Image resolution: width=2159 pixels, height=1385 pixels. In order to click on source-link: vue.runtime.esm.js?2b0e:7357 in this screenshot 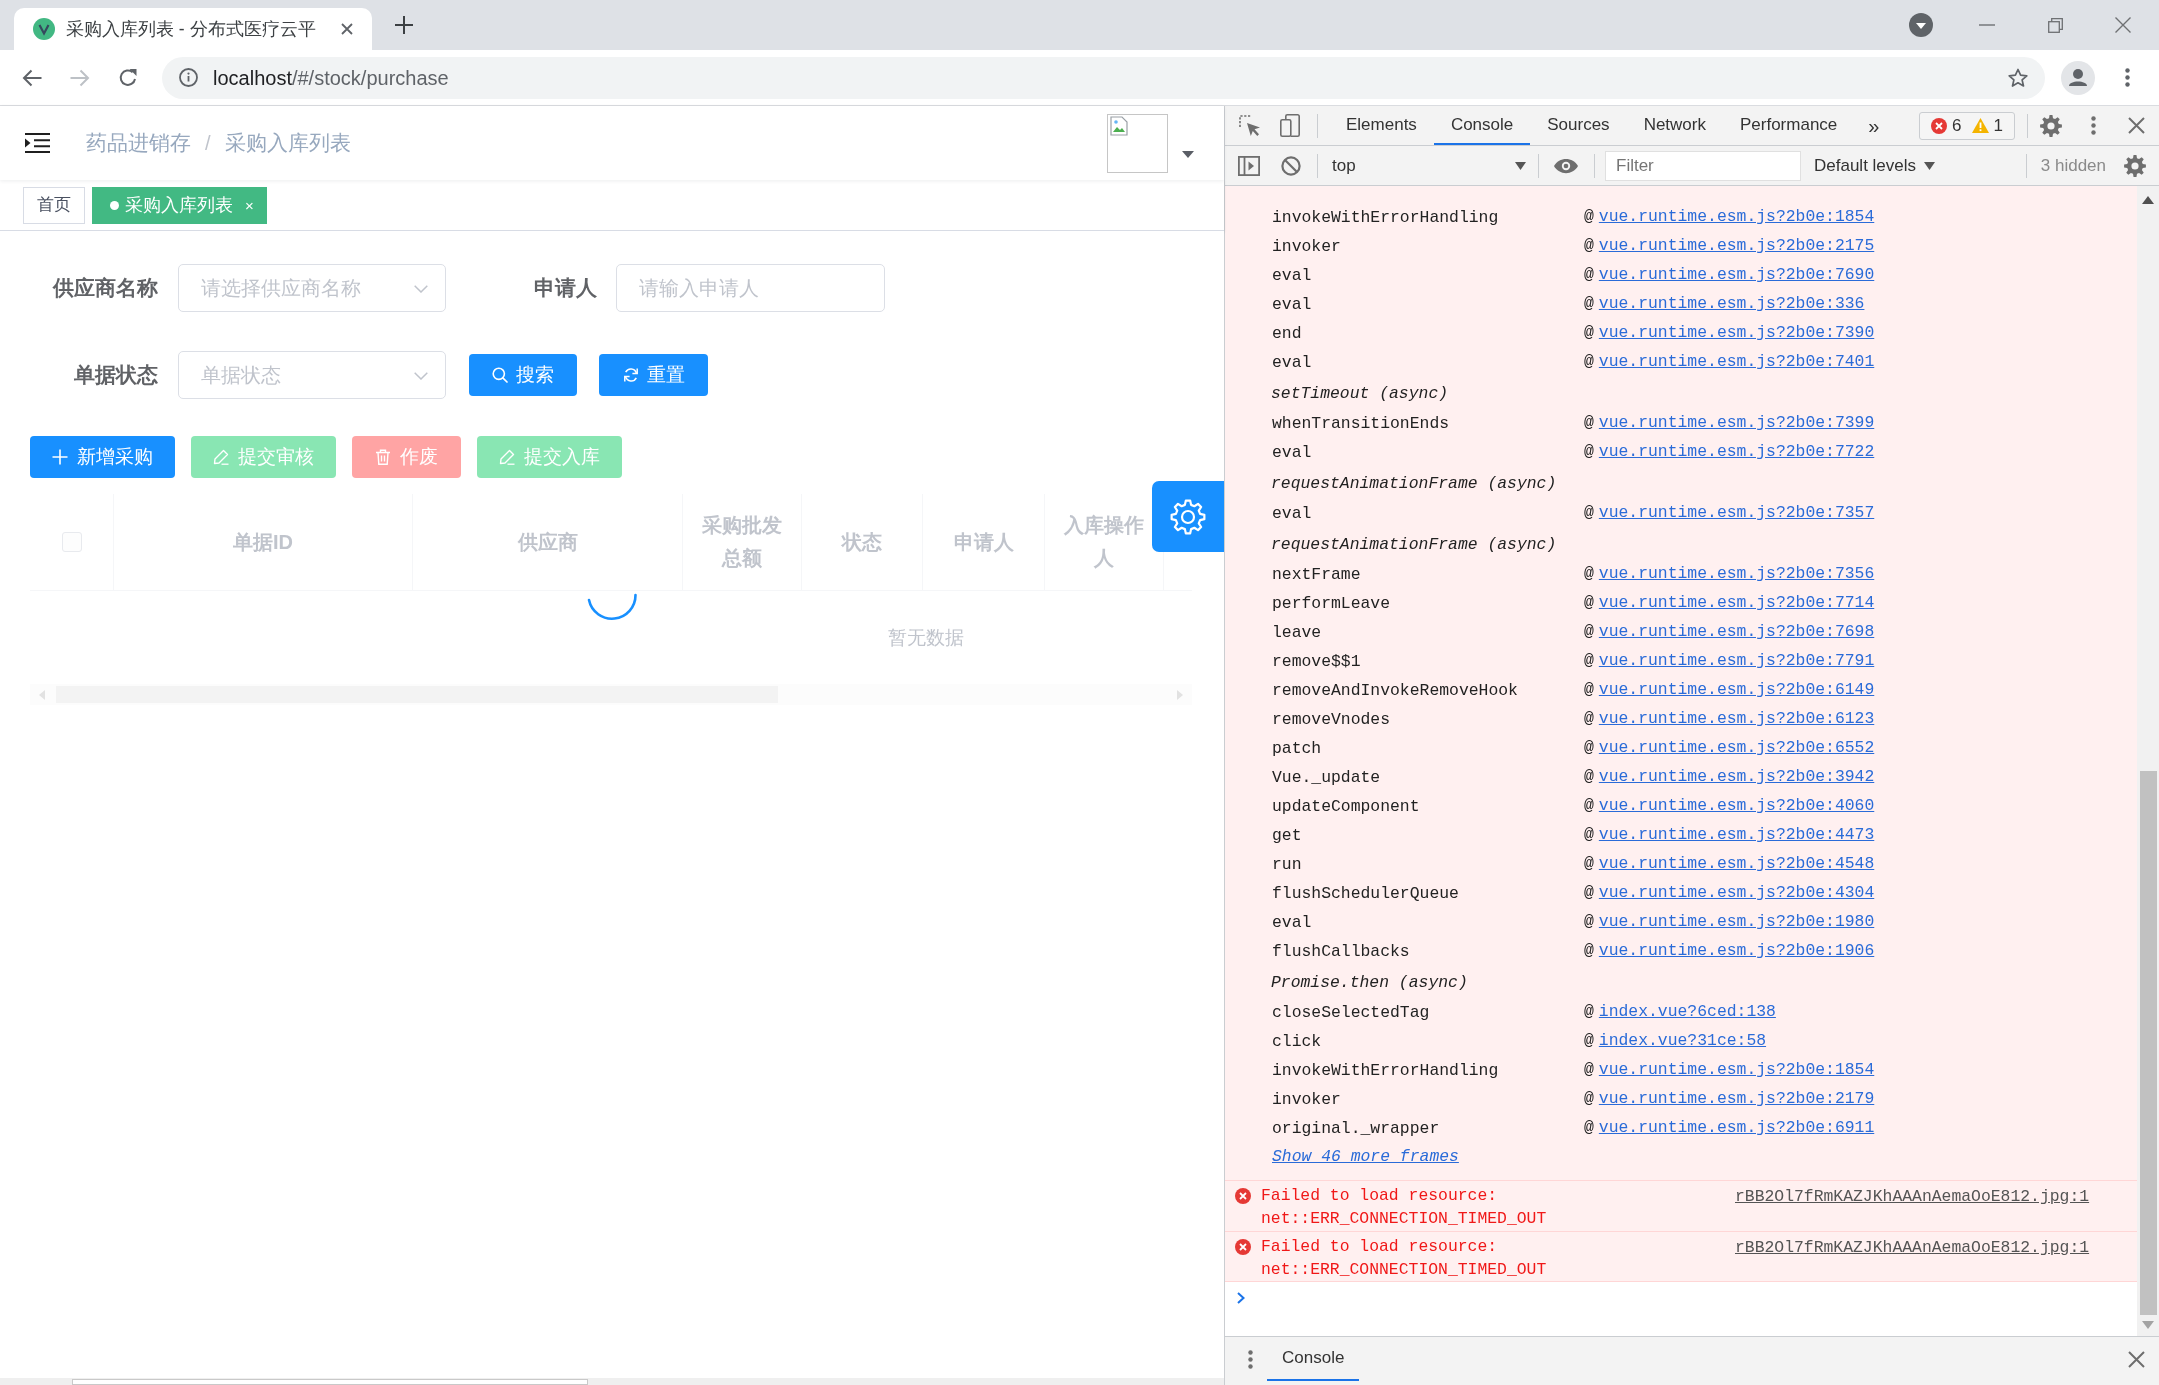, I will do `click(1736, 513)`.